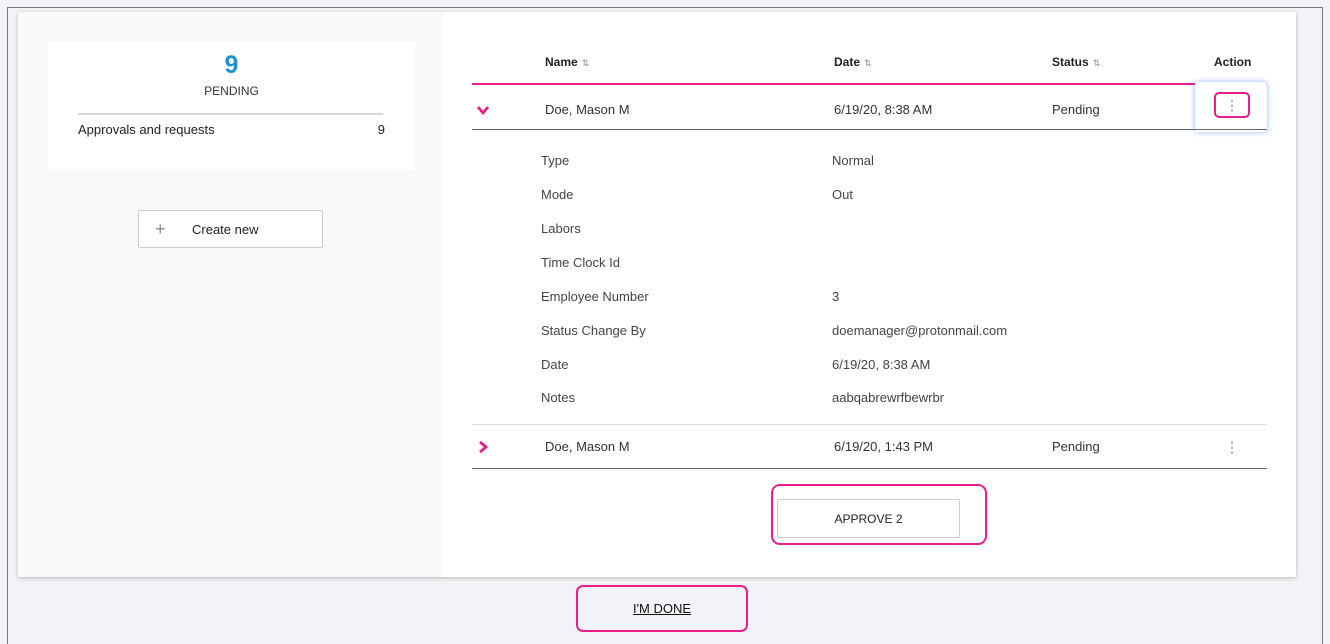  What do you see at coordinates (483, 110) in the screenshot?
I see `chevron-down-icon` at bounding box center [483, 110].